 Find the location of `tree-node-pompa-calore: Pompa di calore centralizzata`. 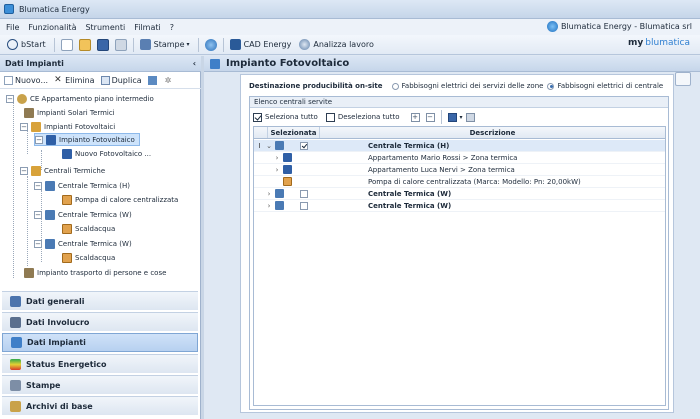

tree-node-pompa-calore: Pompa di calore centralizzata is located at coordinates (120, 199).